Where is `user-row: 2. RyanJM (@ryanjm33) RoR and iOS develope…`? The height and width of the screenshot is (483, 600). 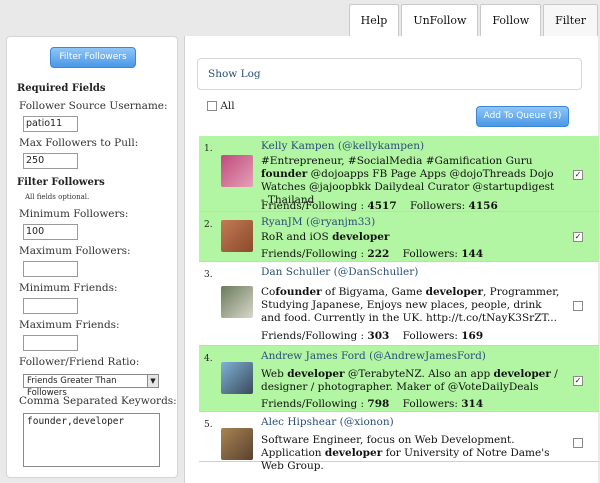 user-row: 2. RyanJM (@ryanjm33) RoR and iOS develope… is located at coordinates (399, 237).